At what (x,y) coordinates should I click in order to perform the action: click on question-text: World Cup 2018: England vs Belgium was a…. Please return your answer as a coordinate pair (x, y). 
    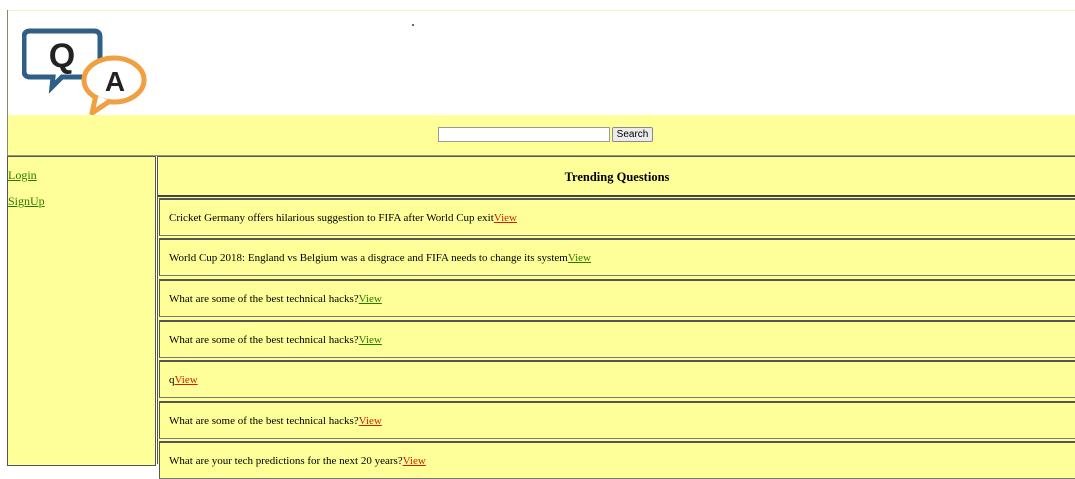
    Looking at the image, I should click on (368, 258).